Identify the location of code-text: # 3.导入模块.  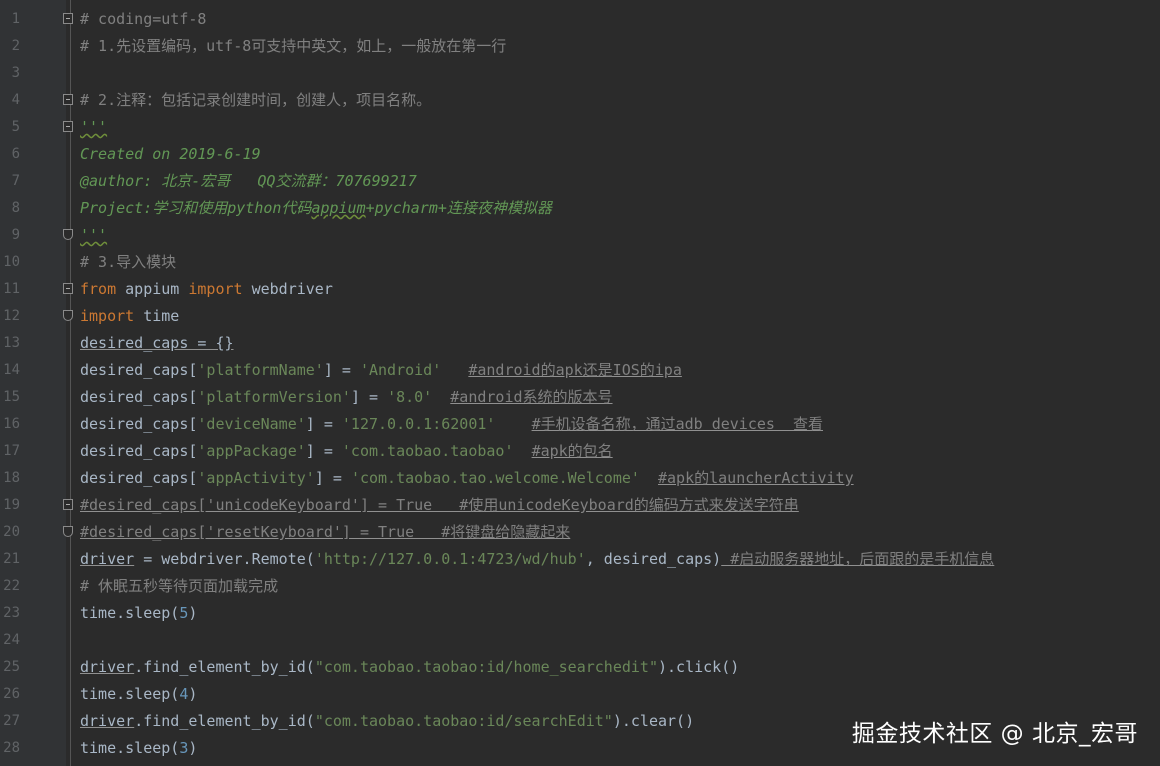
(128, 262).